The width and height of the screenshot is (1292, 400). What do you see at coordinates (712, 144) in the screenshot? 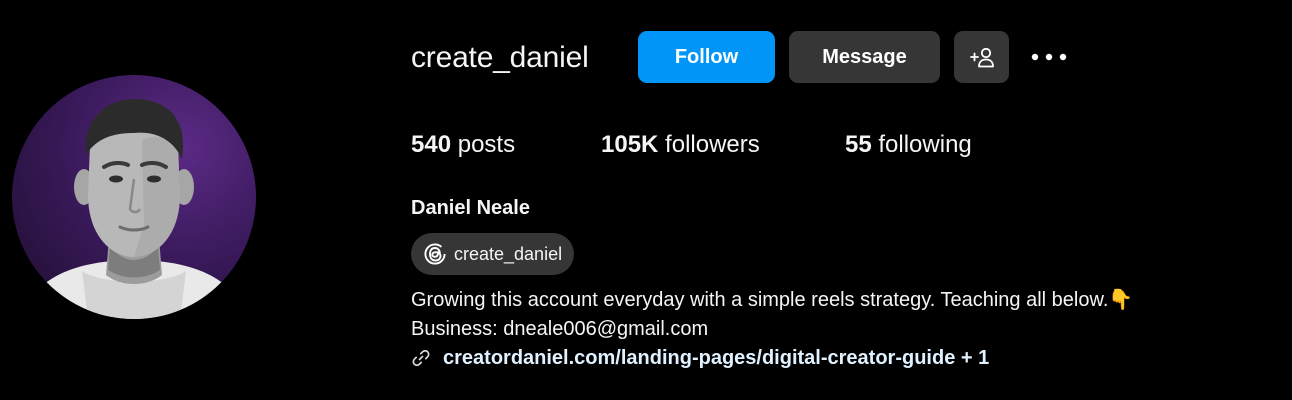
I see `followers-label: followers` at bounding box center [712, 144].